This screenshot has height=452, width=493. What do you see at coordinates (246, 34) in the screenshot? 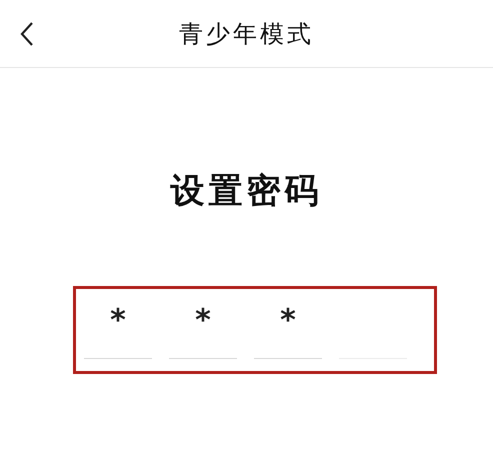
I see `page-title: 青少年模式` at bounding box center [246, 34].